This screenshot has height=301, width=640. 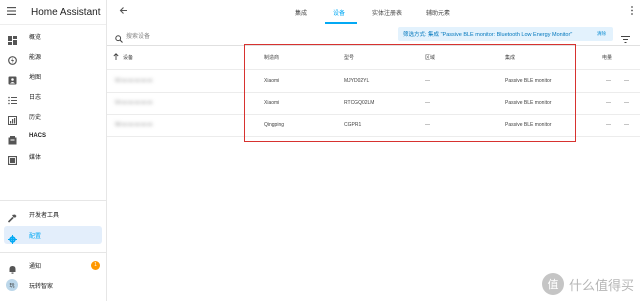 I want to click on logbook-icon, so click(x=12, y=98).